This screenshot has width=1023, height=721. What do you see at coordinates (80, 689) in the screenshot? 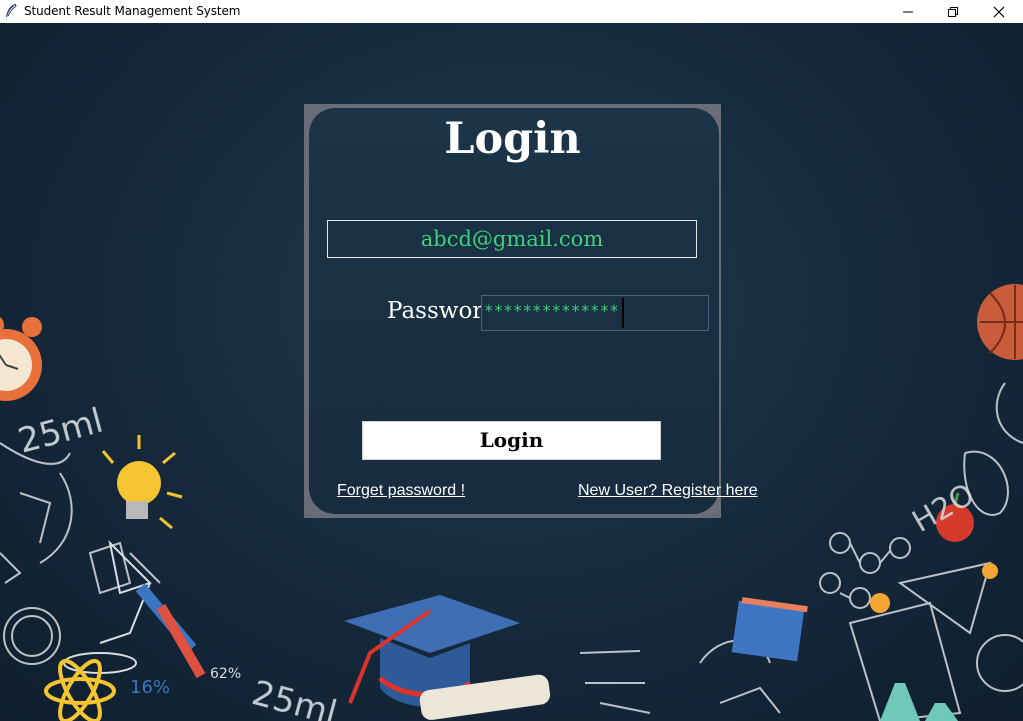
I see `atom-icon` at bounding box center [80, 689].